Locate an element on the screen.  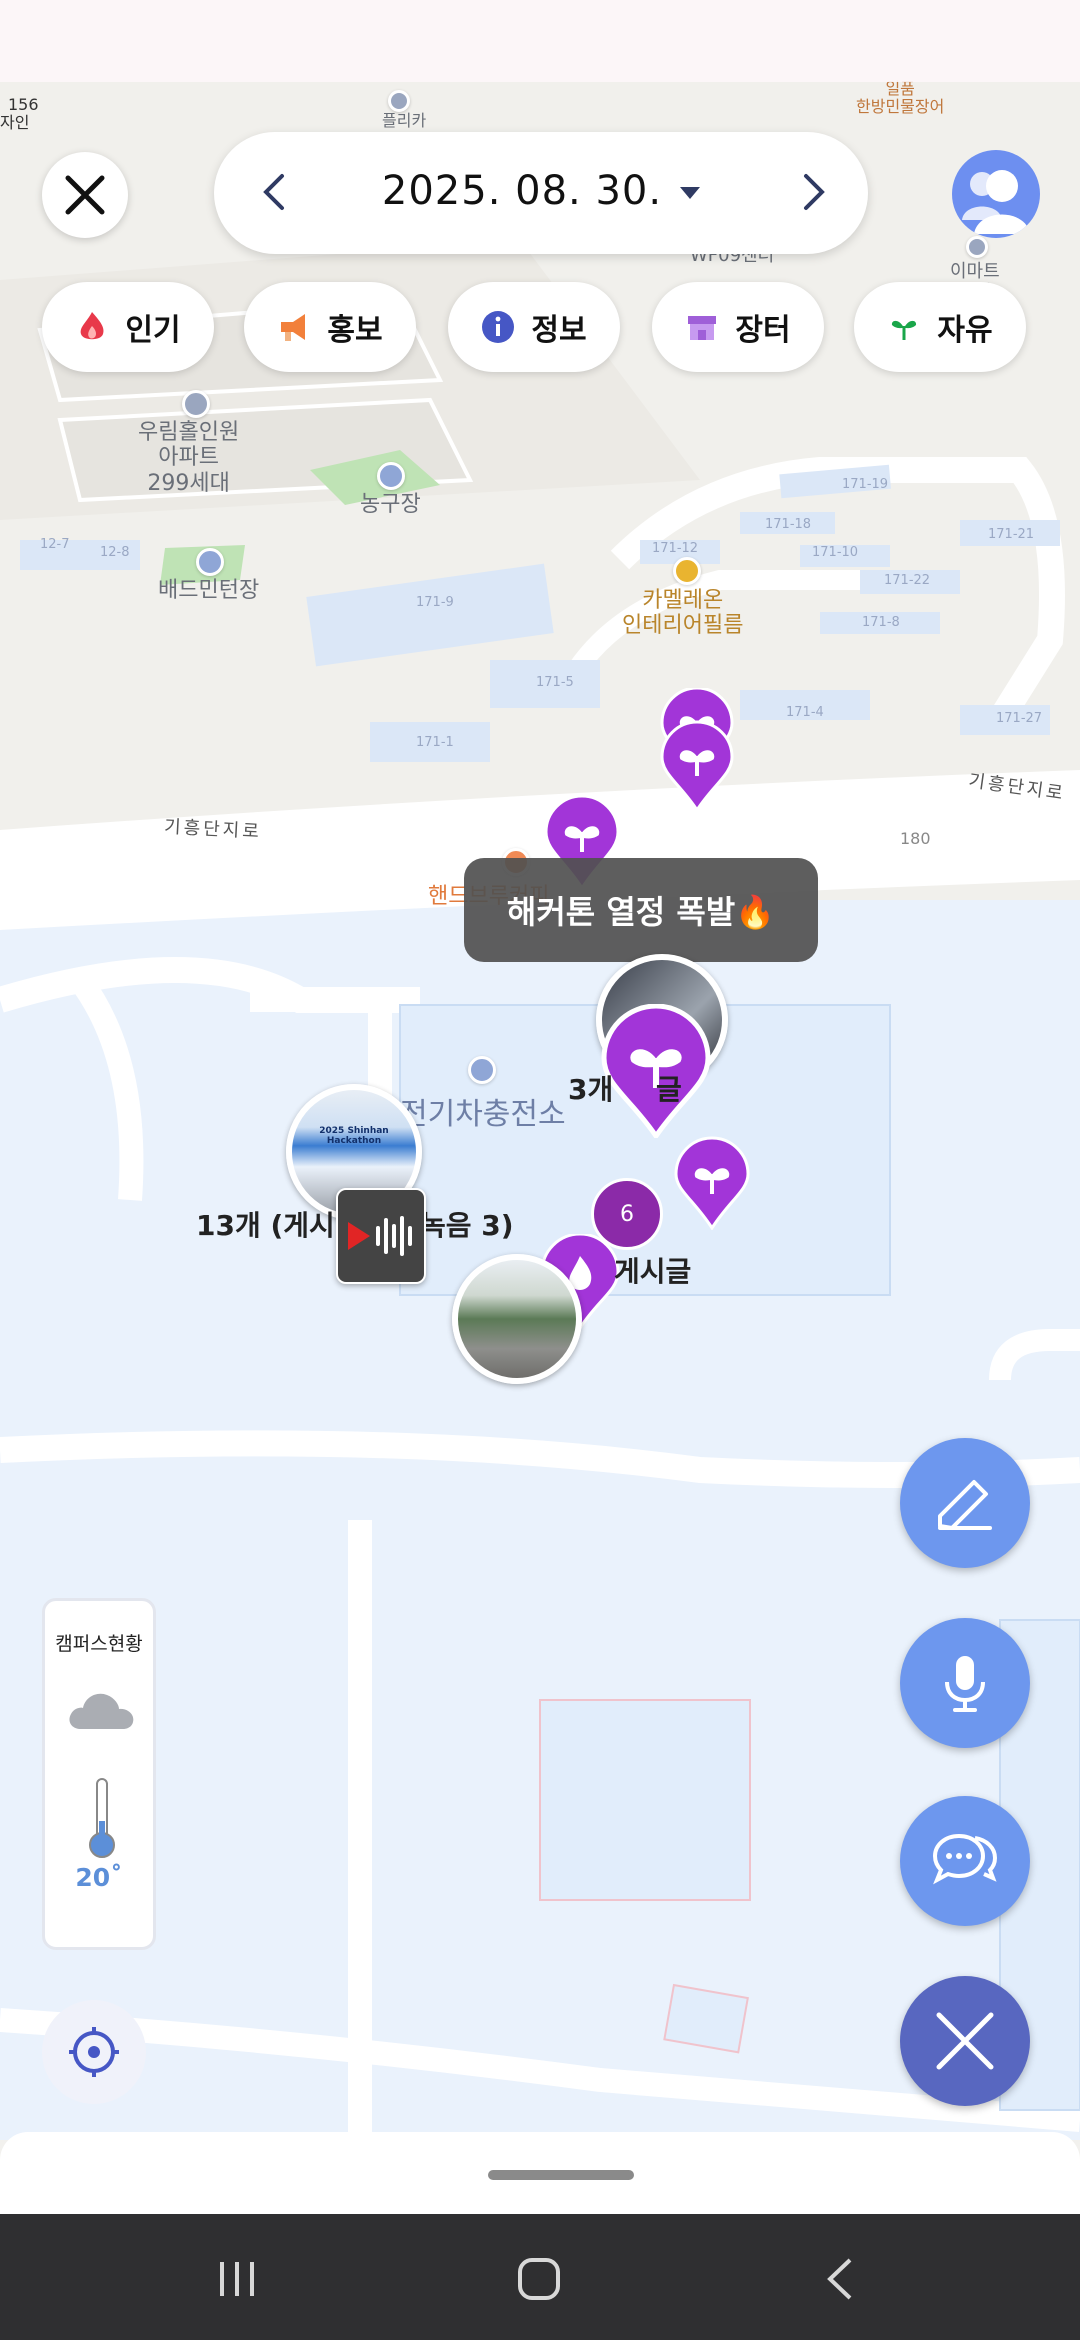
cluster-count-label-suffix: 글 is located at coordinates (669, 1089).